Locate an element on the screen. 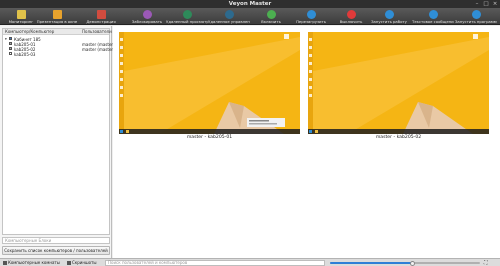 The width and height of the screenshot is (500, 266). text-message-icon is located at coordinates (433, 14).